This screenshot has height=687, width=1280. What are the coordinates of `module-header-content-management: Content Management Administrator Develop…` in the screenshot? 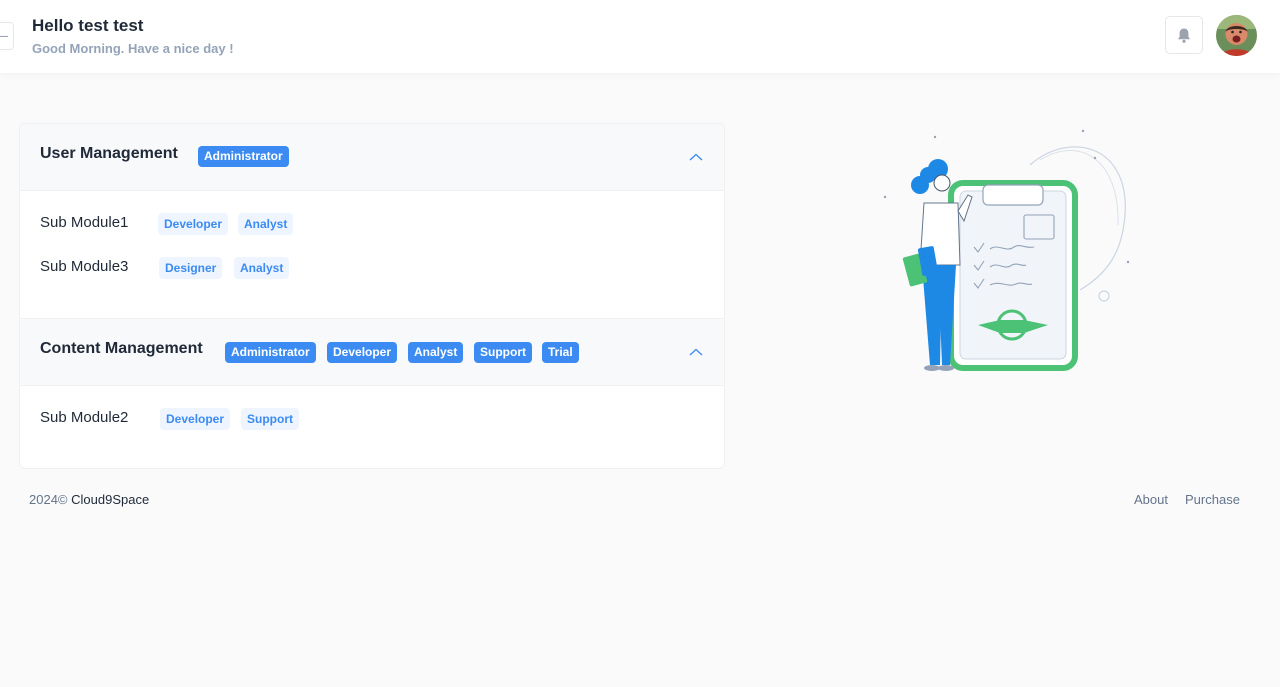 It's located at (372, 352).